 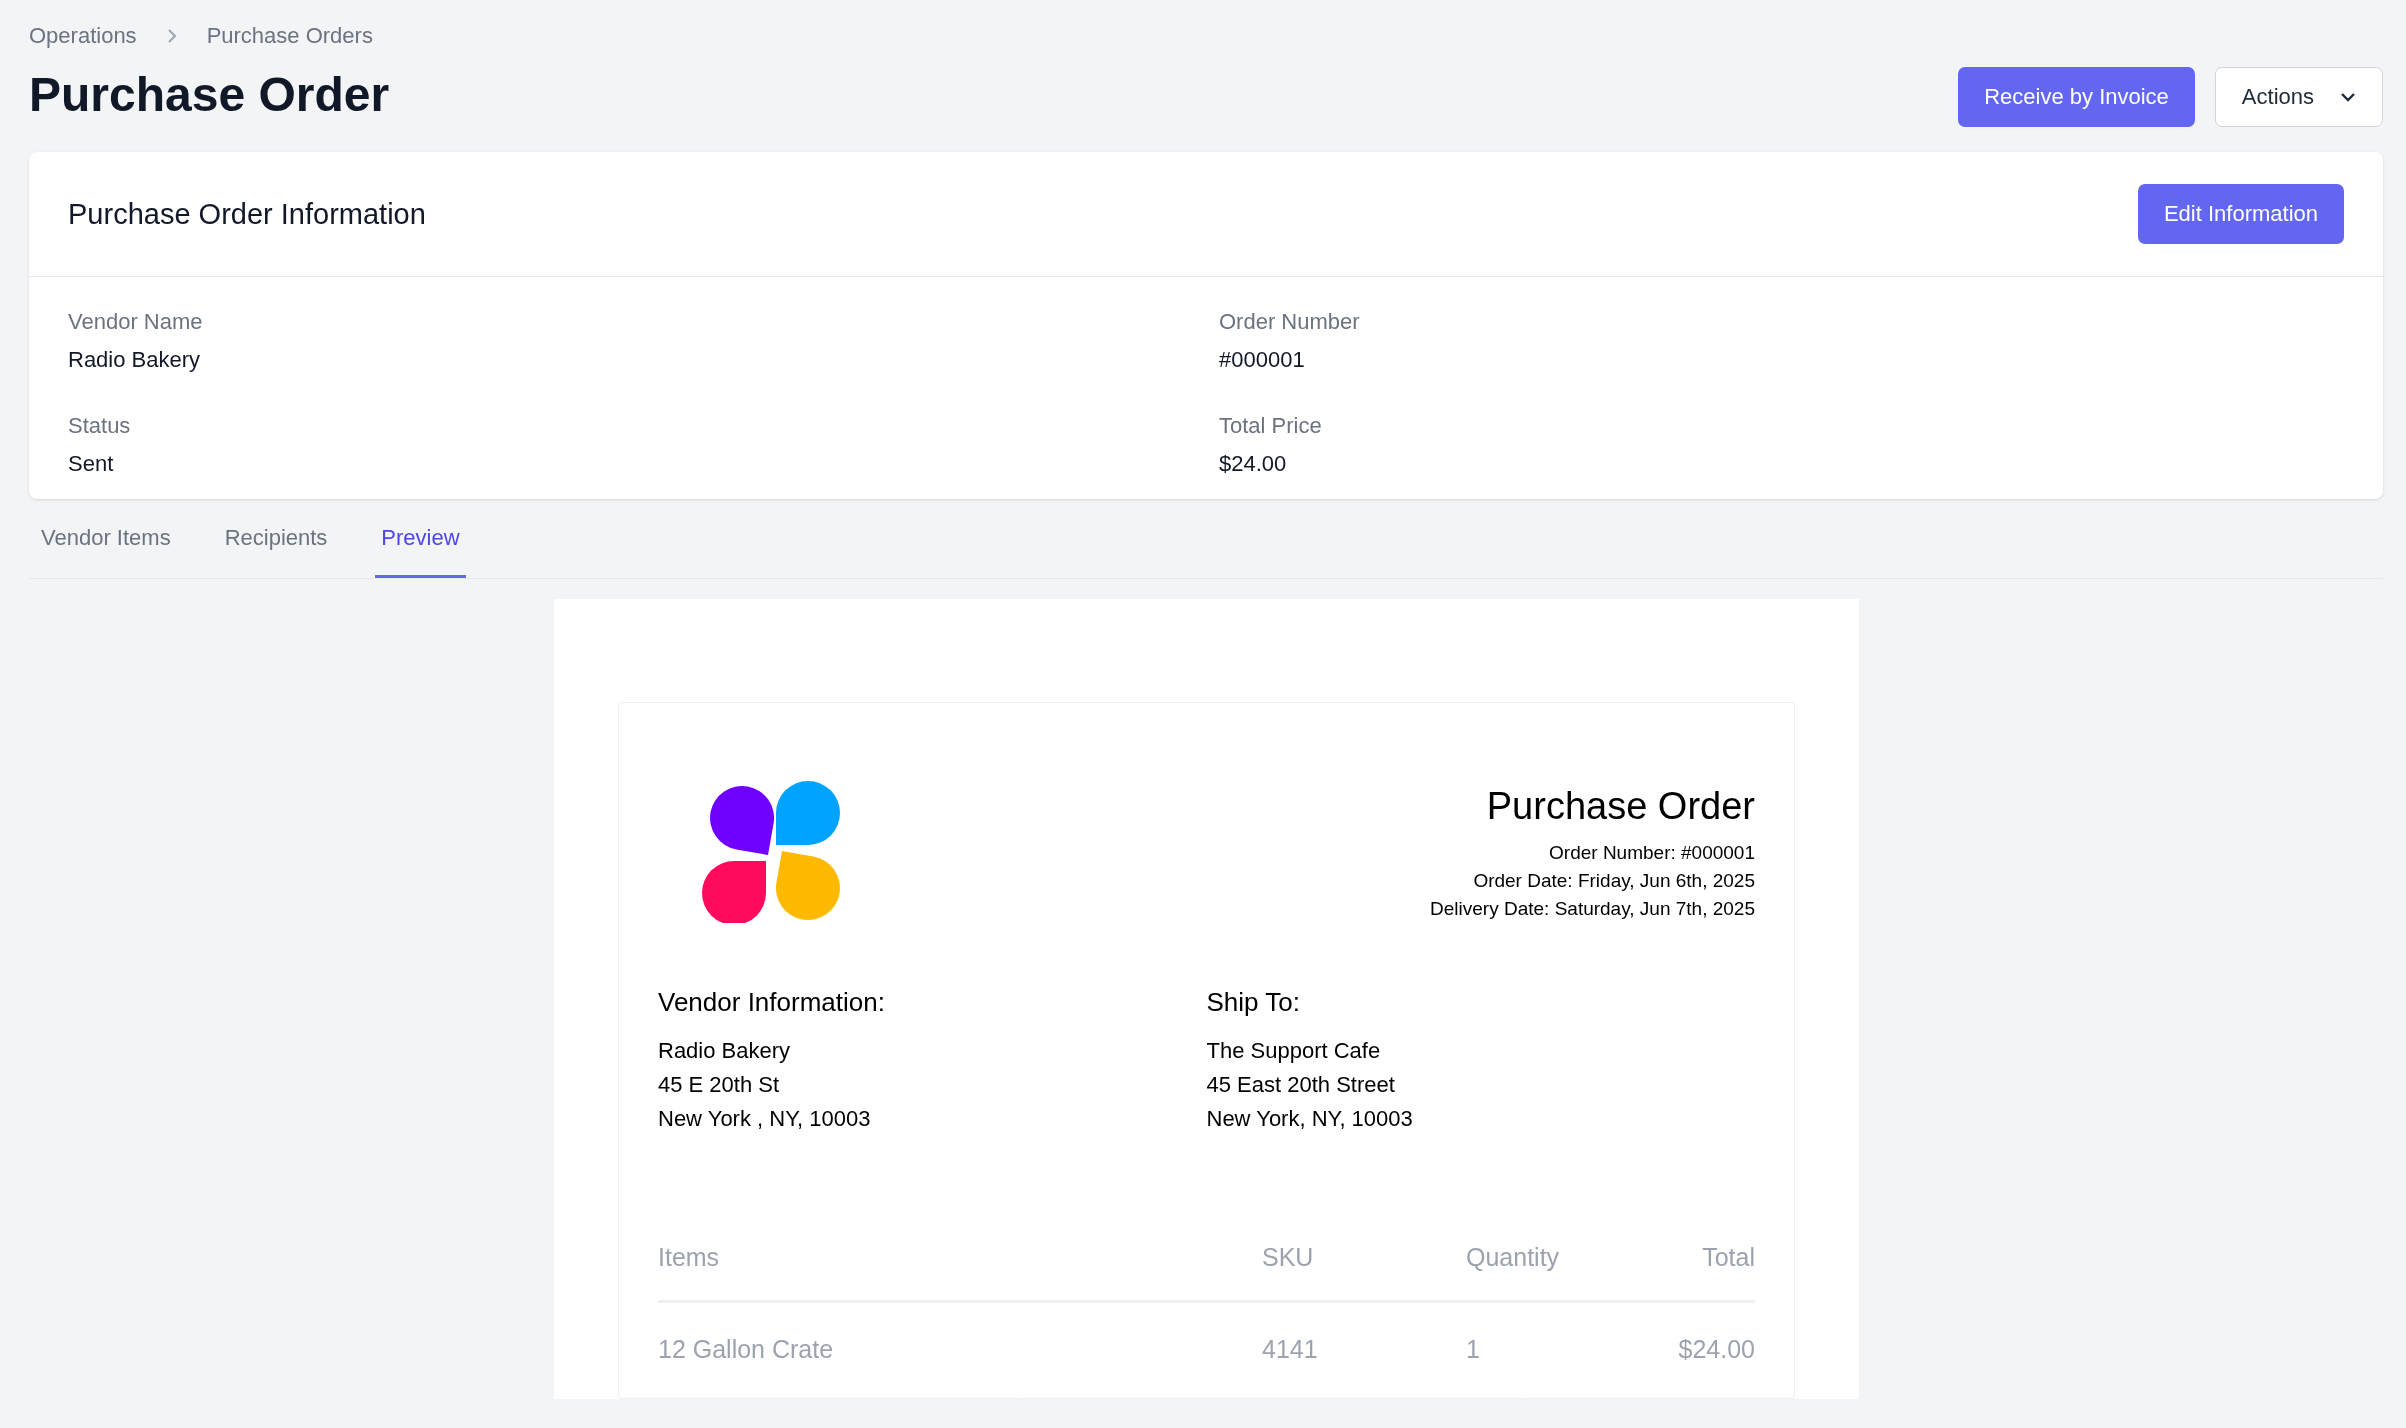 I want to click on document-title: Purchase Order, so click(x=1620, y=806).